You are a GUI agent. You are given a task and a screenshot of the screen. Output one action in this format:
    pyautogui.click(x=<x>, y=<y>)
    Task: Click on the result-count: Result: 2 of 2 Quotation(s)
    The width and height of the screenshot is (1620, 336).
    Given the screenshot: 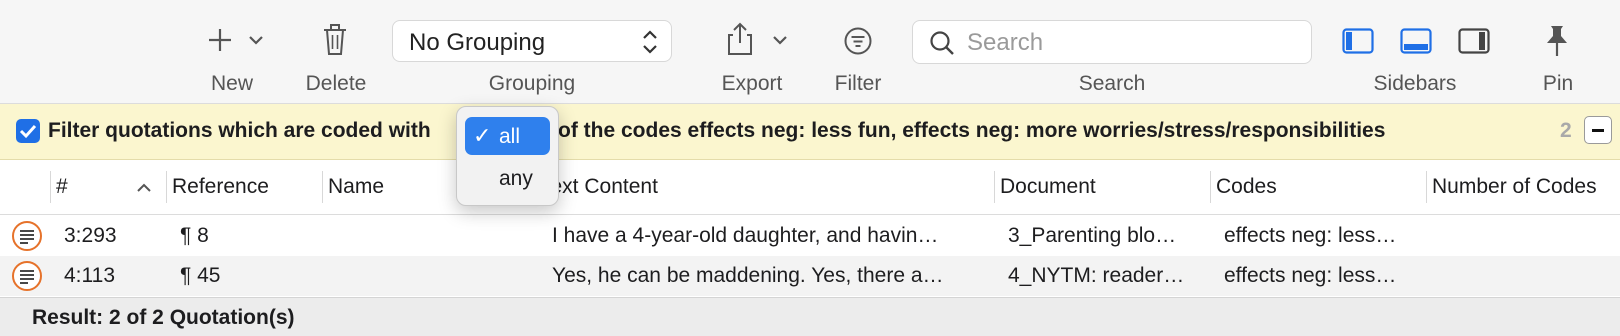 What is the action you would take?
    pyautogui.click(x=163, y=317)
    